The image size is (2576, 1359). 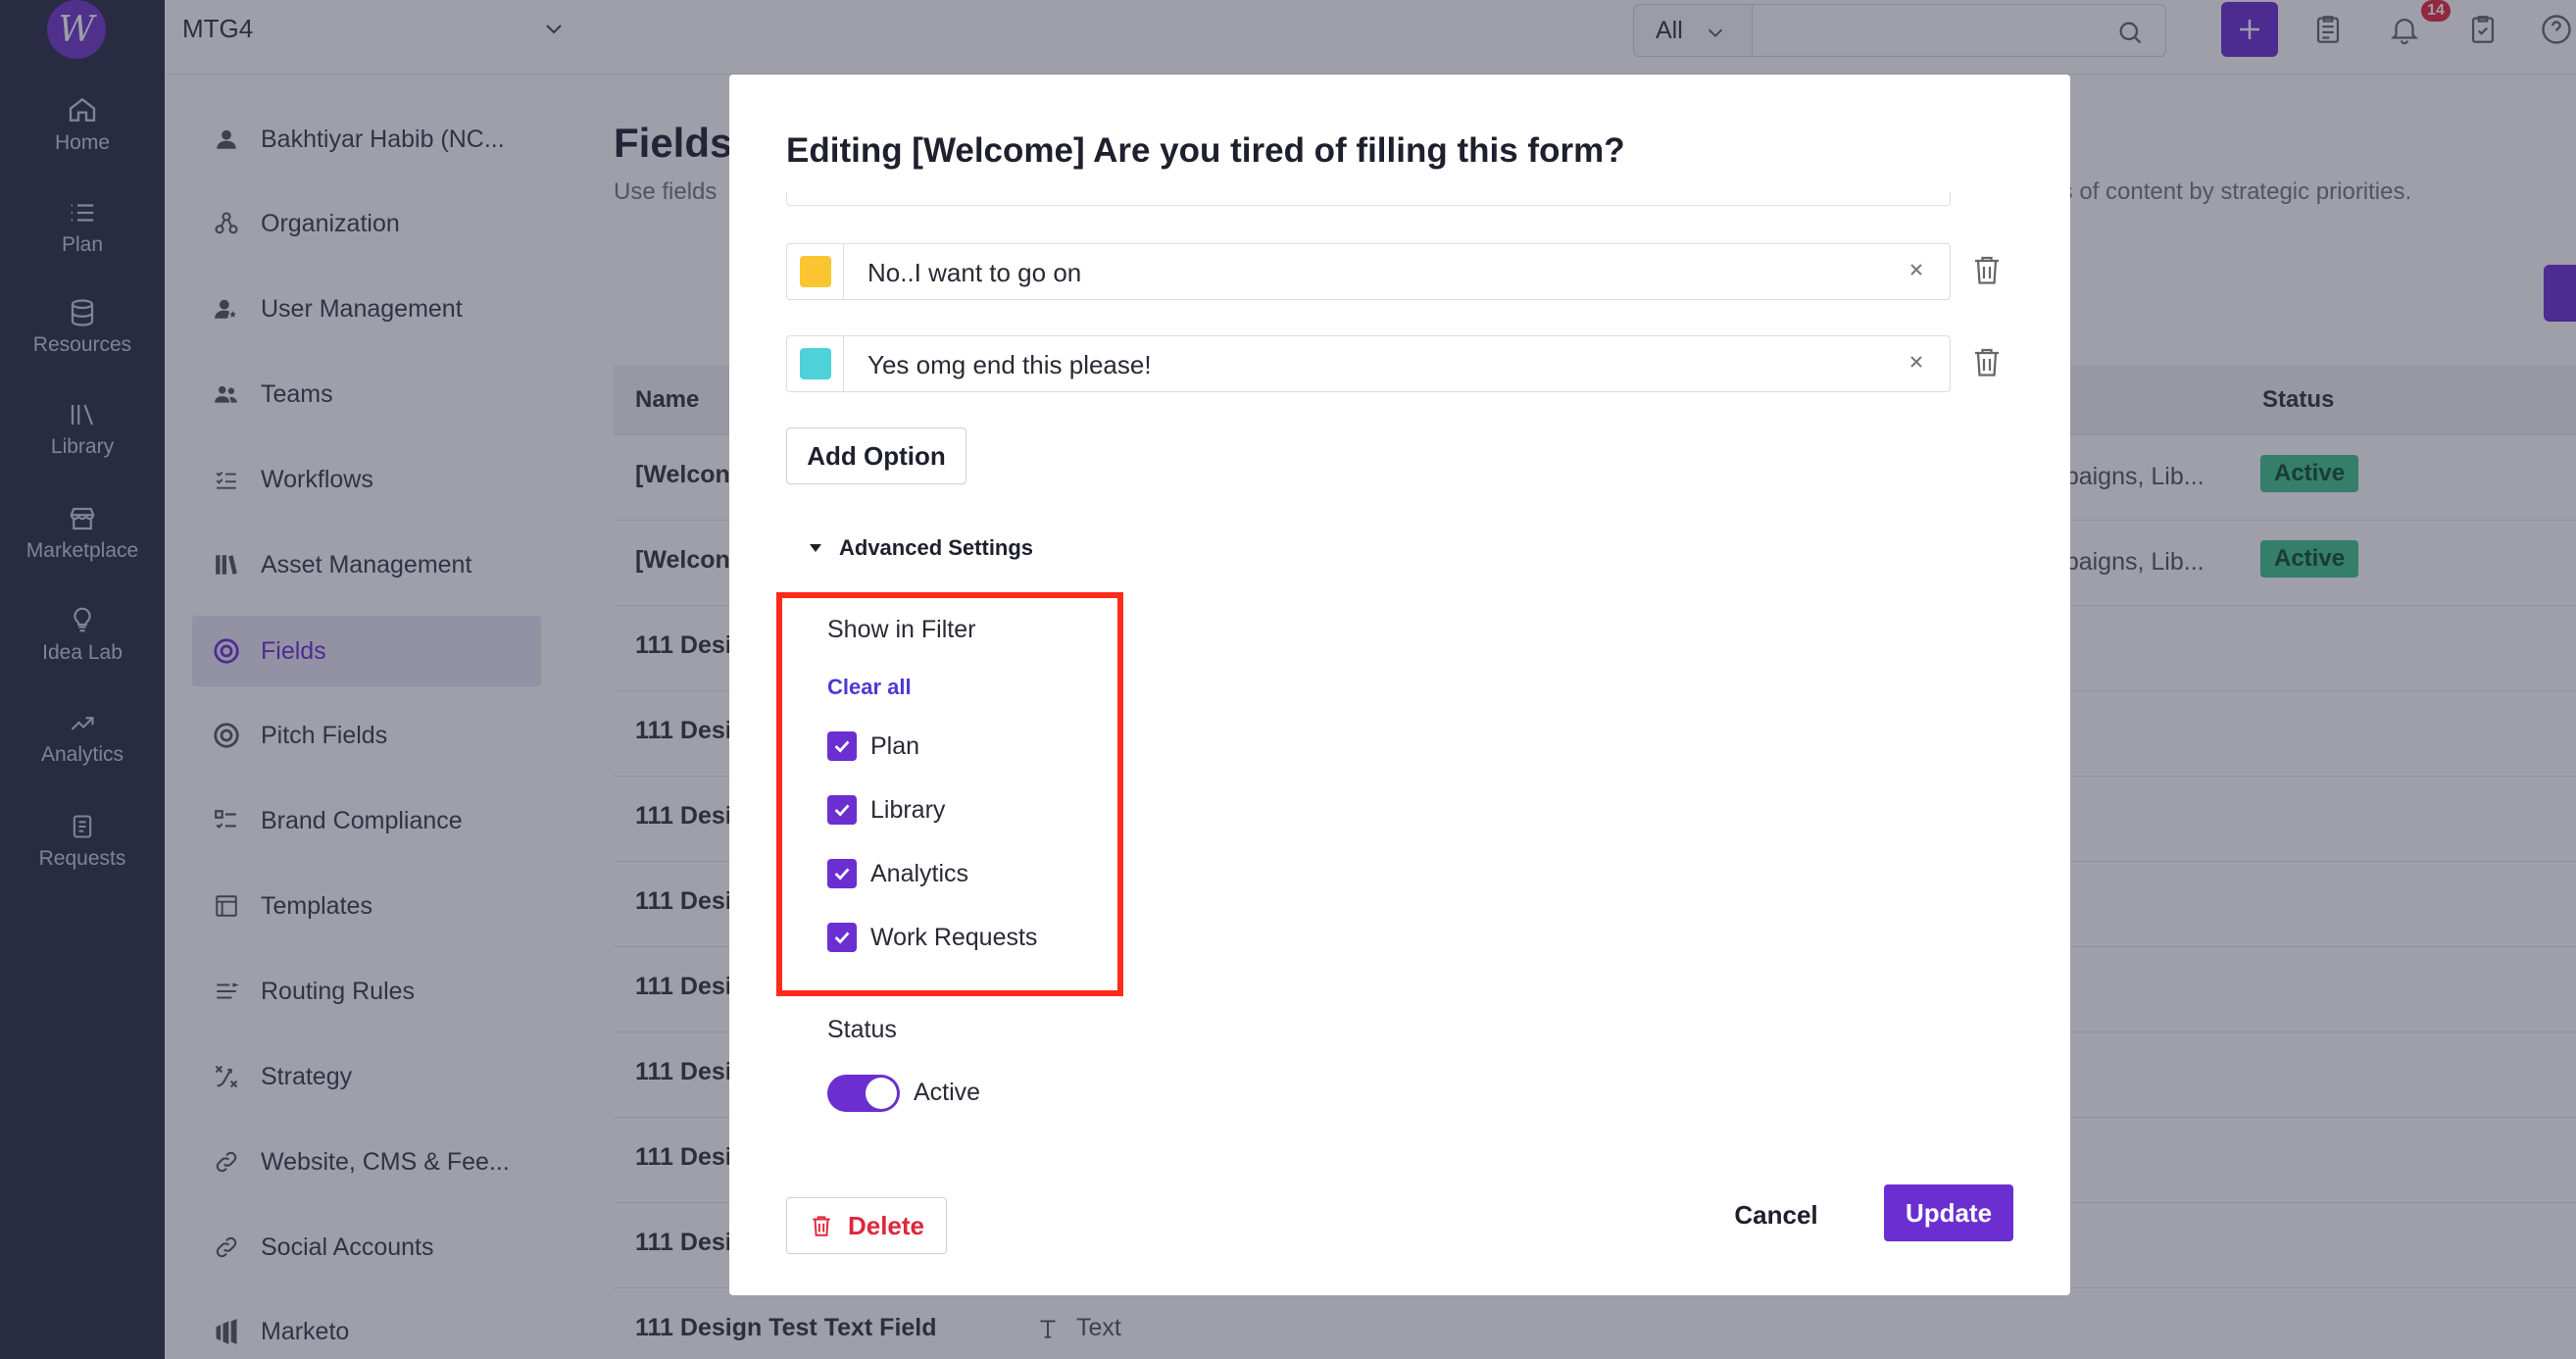 What do you see at coordinates (974, 273) in the screenshot?
I see `option-text-input: No..I want to go on` at bounding box center [974, 273].